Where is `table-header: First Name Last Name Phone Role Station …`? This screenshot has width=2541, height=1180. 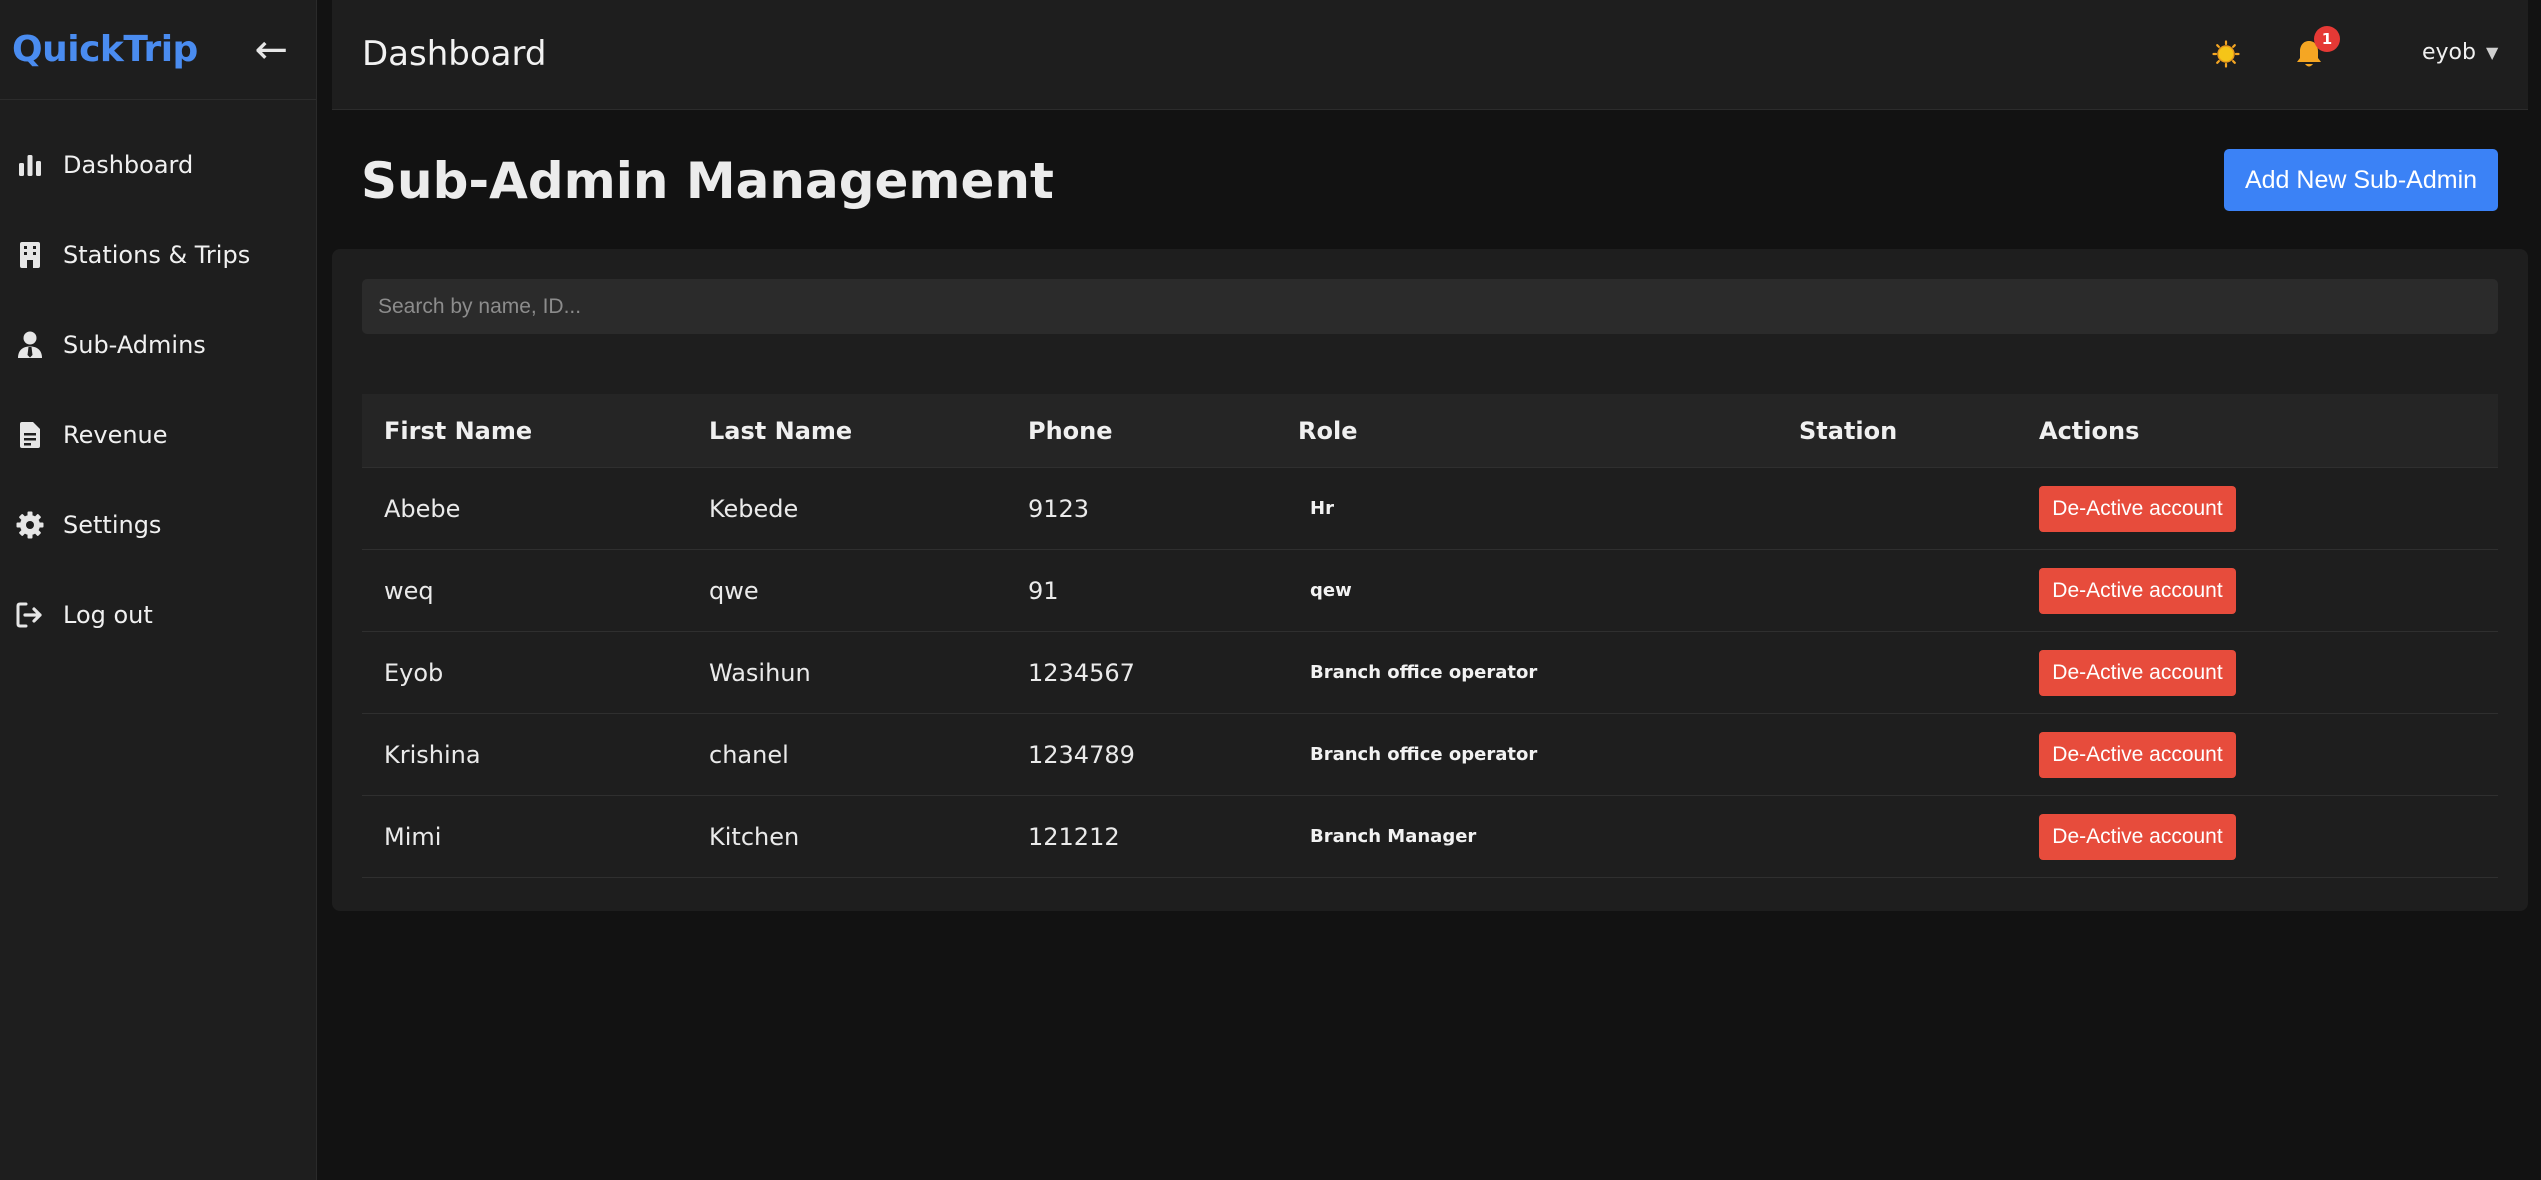
table-header: First Name Last Name Phone Role Station … is located at coordinates (1430, 431).